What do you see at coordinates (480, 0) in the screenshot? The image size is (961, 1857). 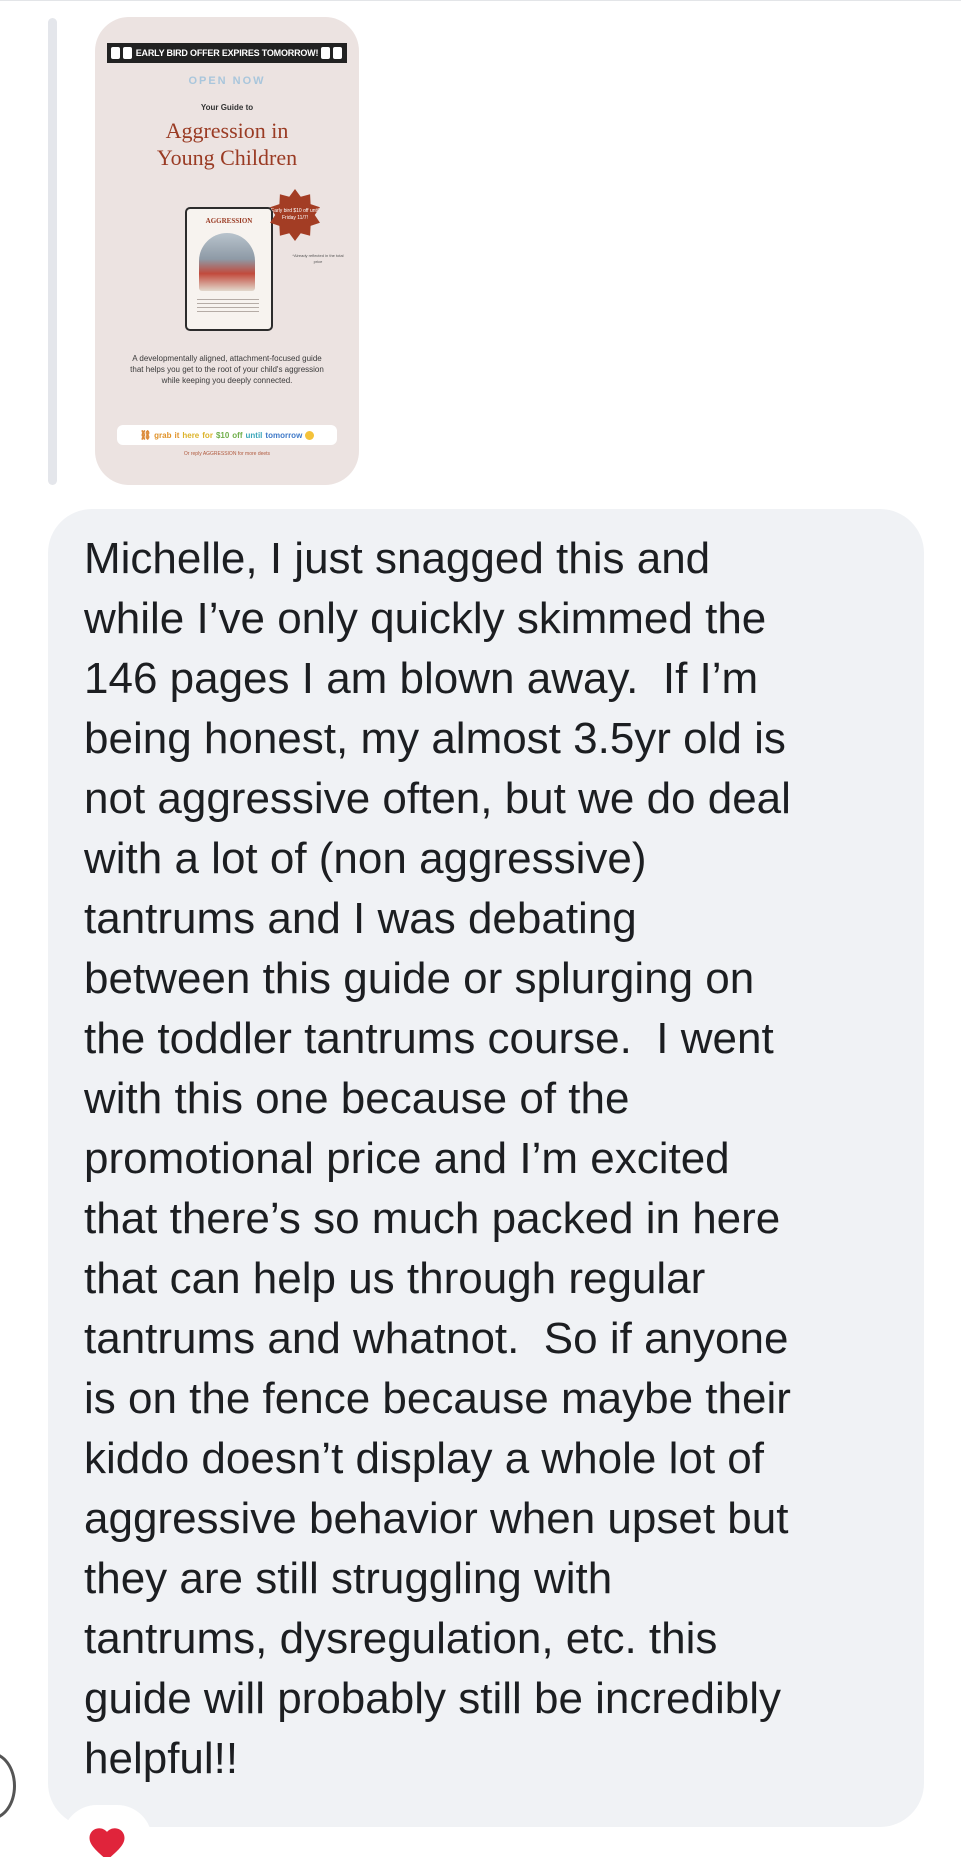 I see `top-divider` at bounding box center [480, 0].